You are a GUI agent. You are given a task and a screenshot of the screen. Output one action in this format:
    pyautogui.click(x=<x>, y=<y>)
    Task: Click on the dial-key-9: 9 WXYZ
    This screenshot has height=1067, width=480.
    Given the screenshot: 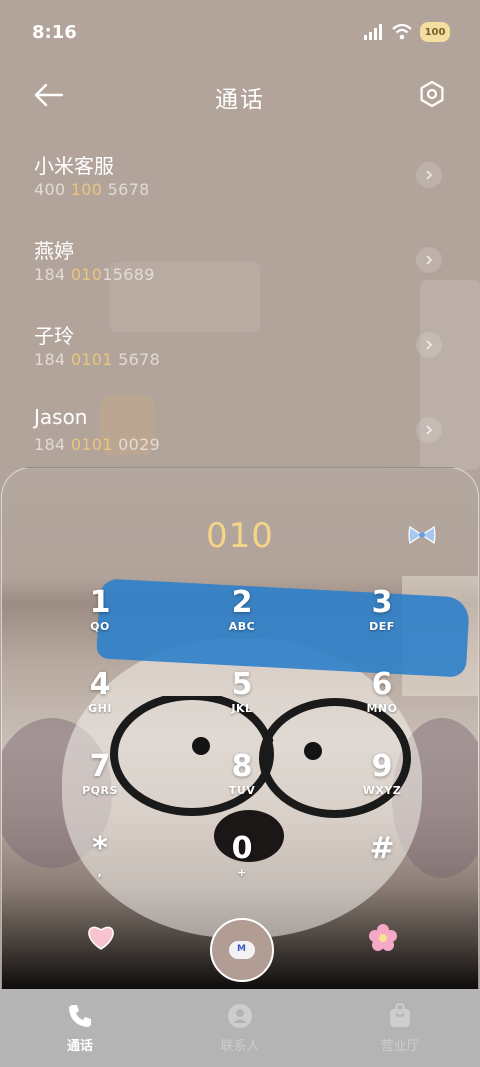 What is the action you would take?
    pyautogui.click(x=382, y=790)
    